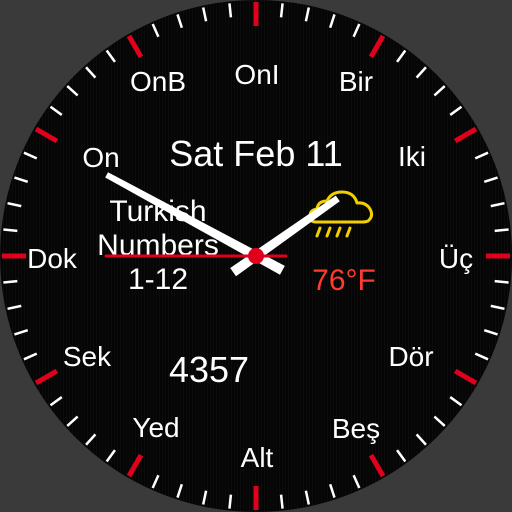 The image size is (512, 512). I want to click on center-cap, so click(256, 256).